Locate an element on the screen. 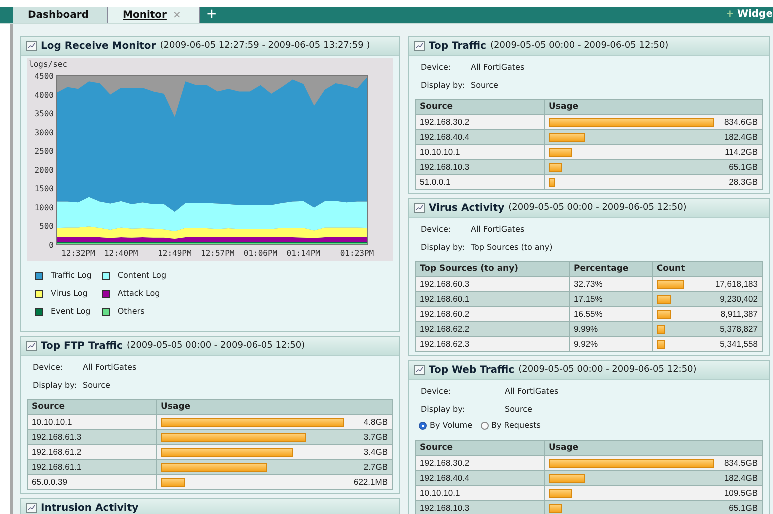 Image resolution: width=773 pixels, height=514 pixels. axis-label: 12:49PM is located at coordinates (175, 253).